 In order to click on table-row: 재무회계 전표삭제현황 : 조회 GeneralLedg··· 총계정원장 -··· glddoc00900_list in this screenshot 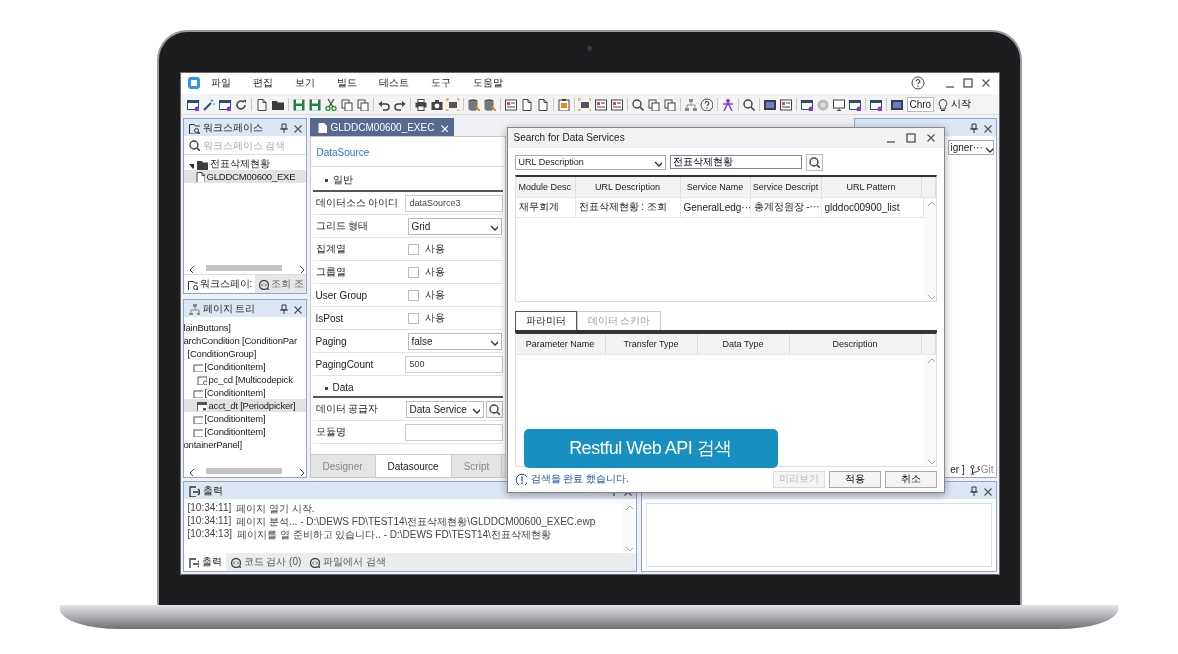, I will do `click(719, 208)`.